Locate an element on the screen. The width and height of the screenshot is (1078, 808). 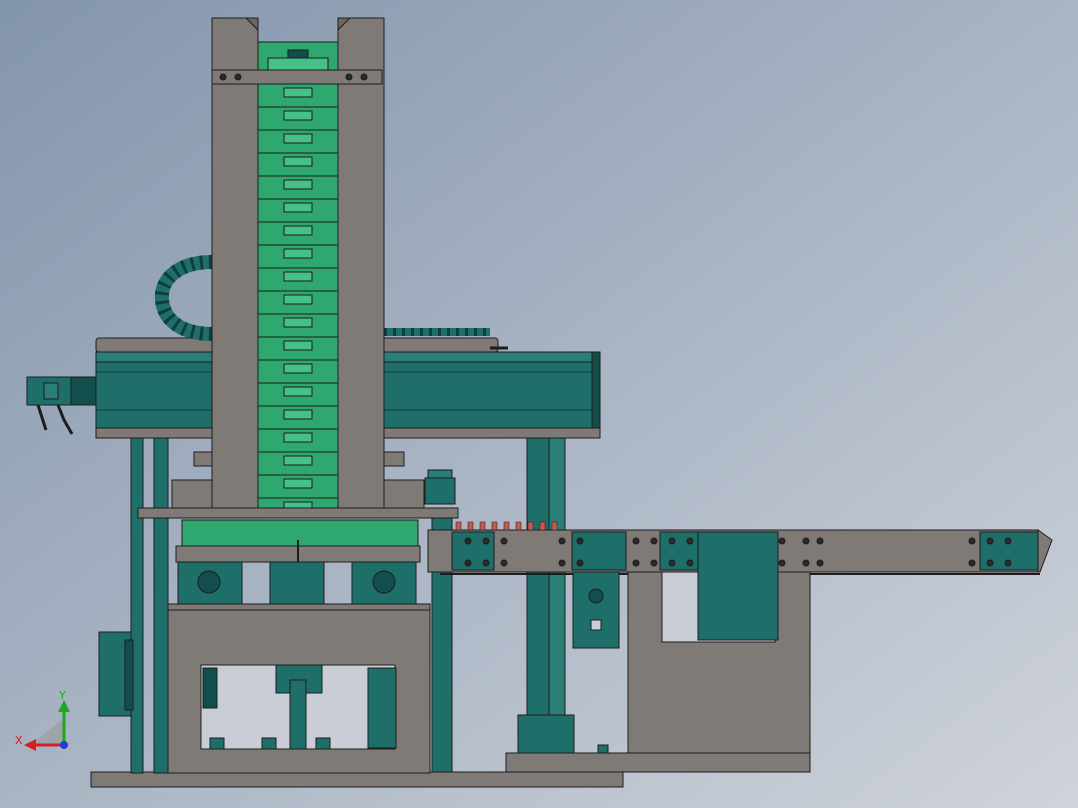
gantry-end-cap-right is located at coordinates (596, 390).